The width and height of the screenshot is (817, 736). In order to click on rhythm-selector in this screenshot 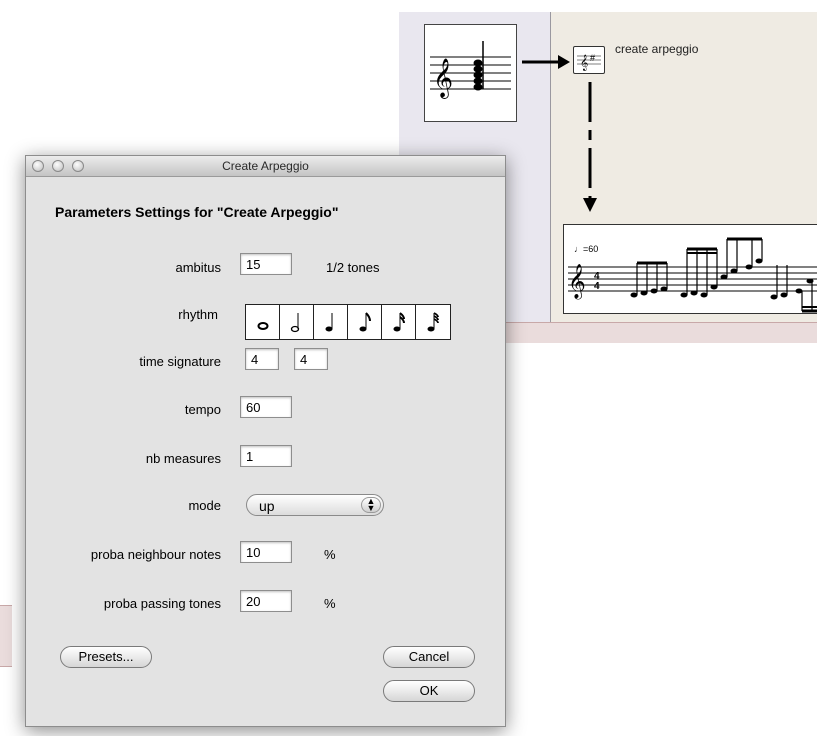, I will do `click(348, 322)`.